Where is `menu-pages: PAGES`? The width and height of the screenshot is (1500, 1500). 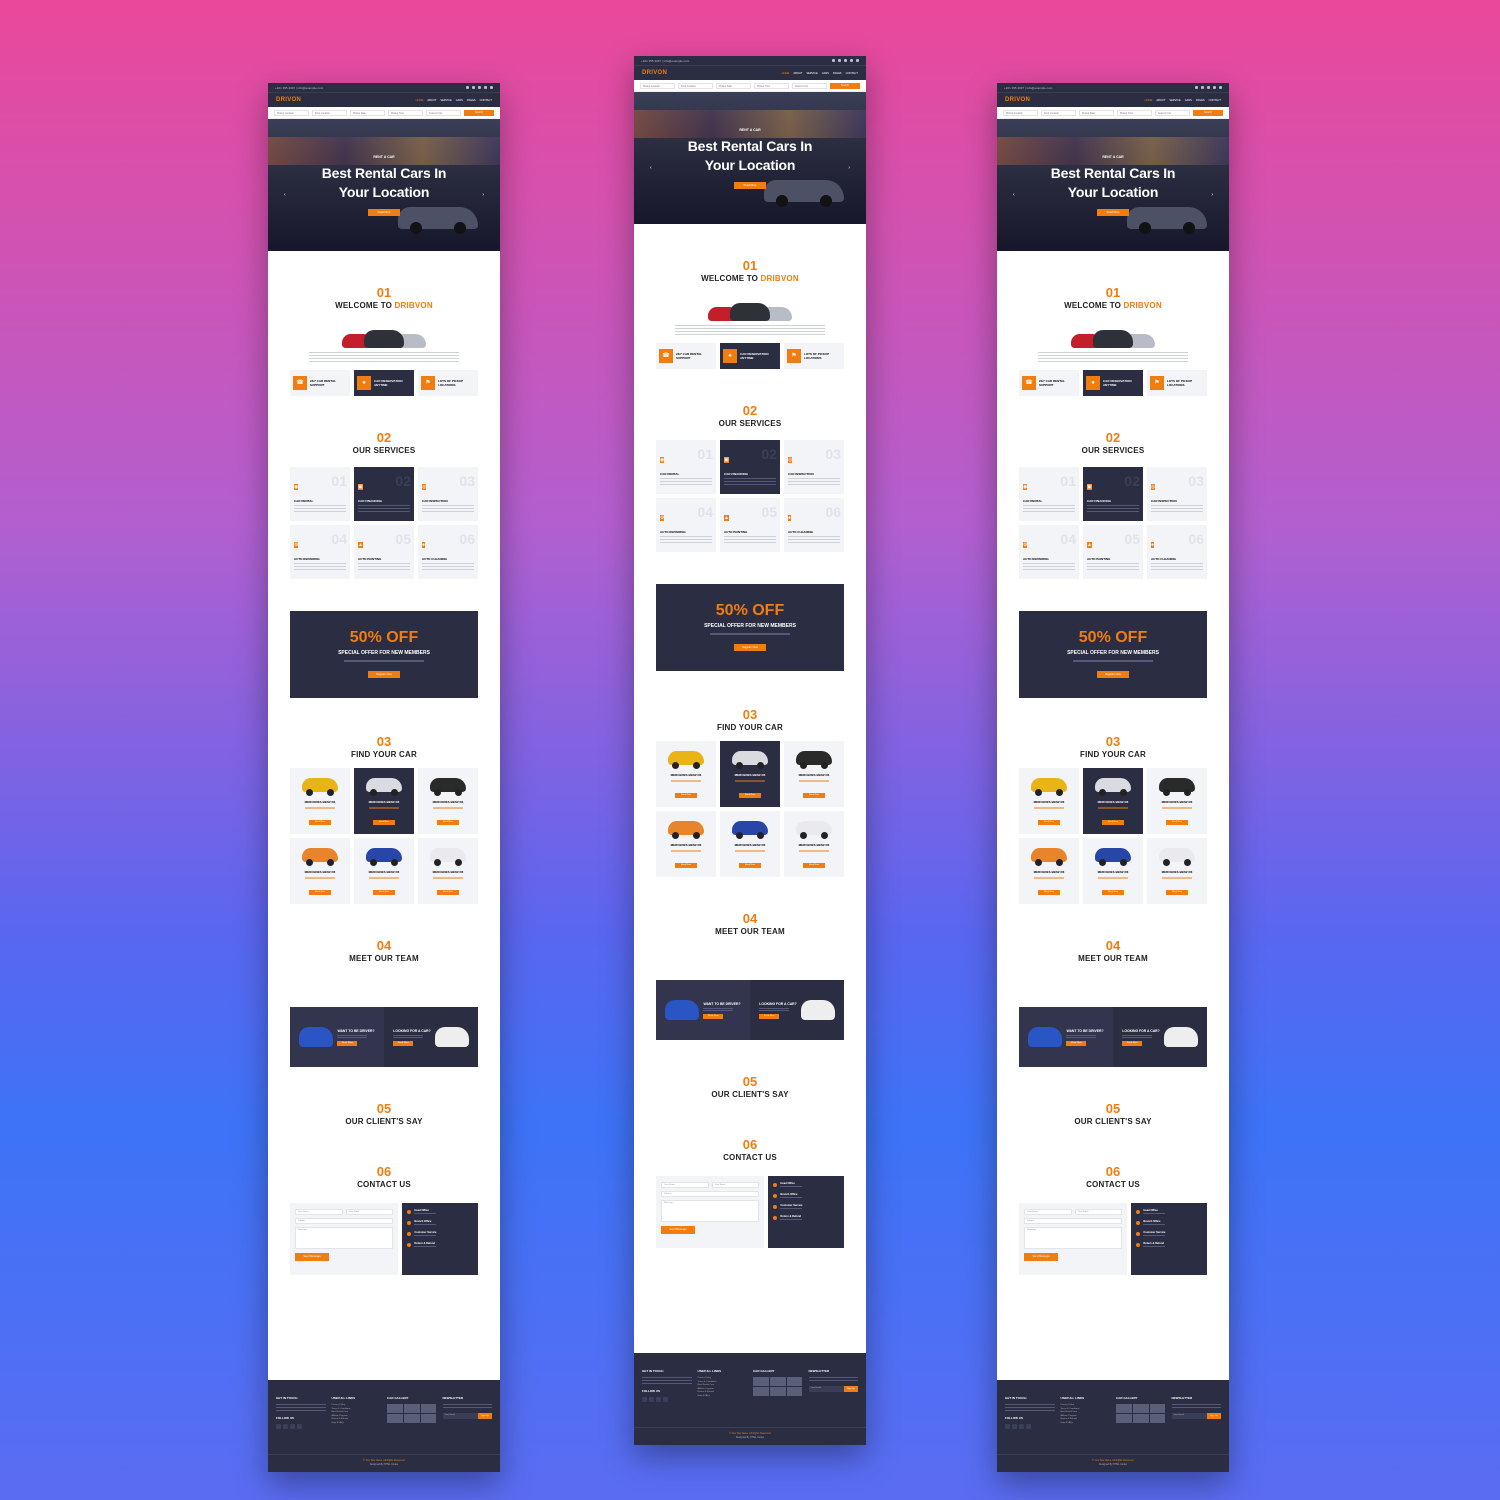 menu-pages: PAGES is located at coordinates (1200, 100).